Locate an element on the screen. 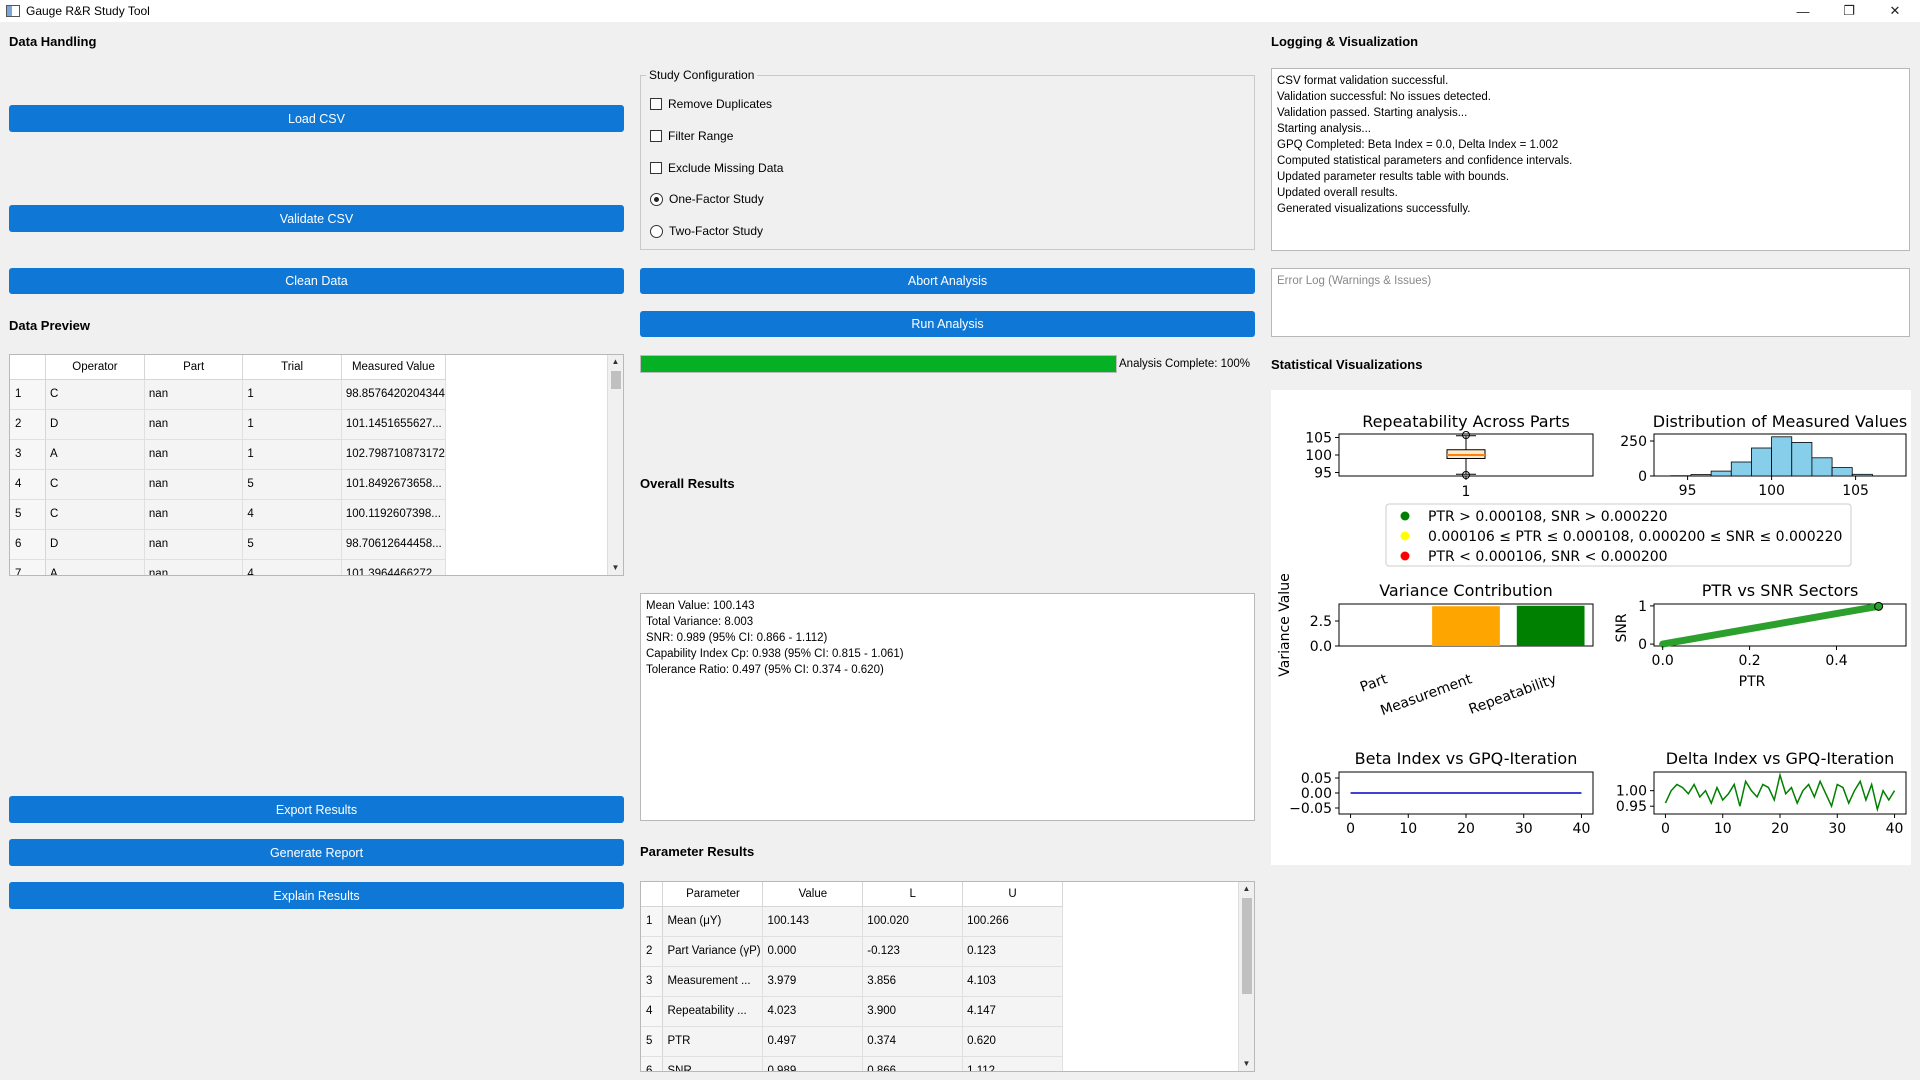 This screenshot has height=1080, width=1920. column-header-part: Part is located at coordinates (194, 367).